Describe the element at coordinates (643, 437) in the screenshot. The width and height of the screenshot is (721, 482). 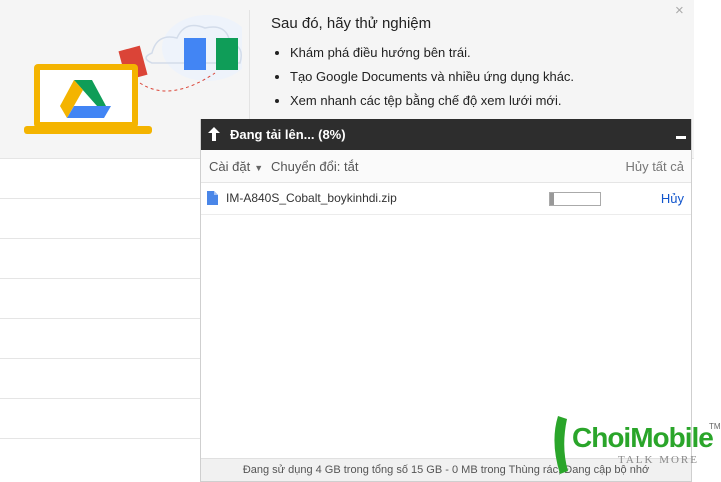
I see `watermark-brand: ChoiMobile` at that location.